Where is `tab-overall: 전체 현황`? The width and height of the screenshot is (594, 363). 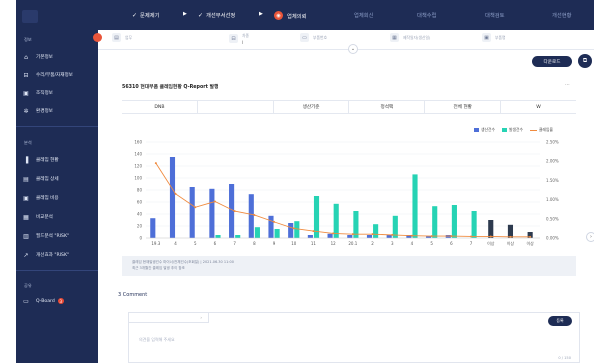
tab-overall: 전체 현황 is located at coordinates (463, 107).